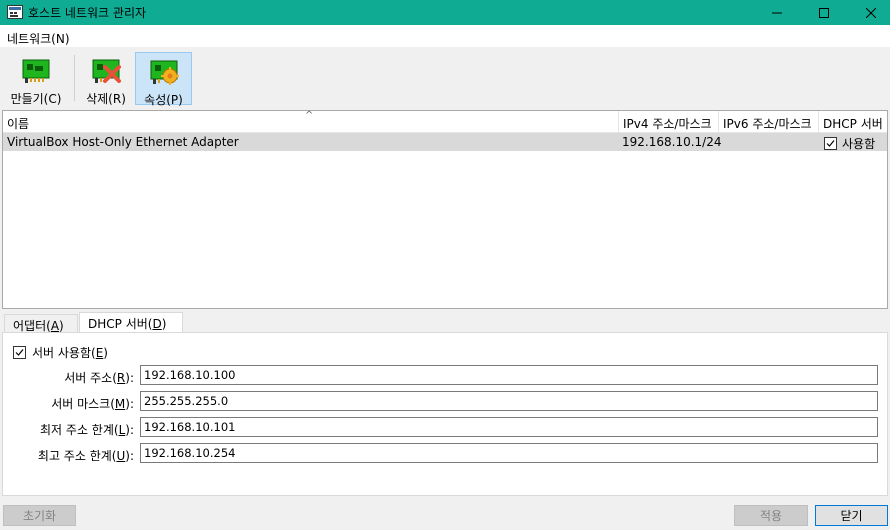 This screenshot has width=890, height=530. Describe the element at coordinates (32, 326) in the screenshot. I see `tab-adapter-text: 어댑터(` at that location.